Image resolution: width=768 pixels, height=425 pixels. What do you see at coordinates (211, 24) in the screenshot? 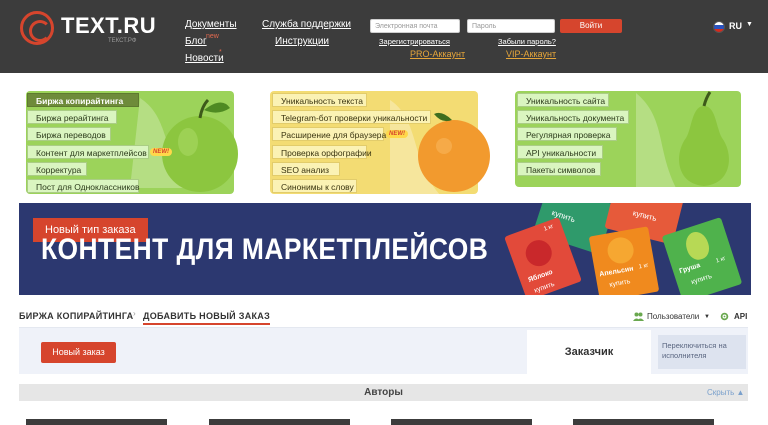
I see `nav-documents: Документы` at bounding box center [211, 24].